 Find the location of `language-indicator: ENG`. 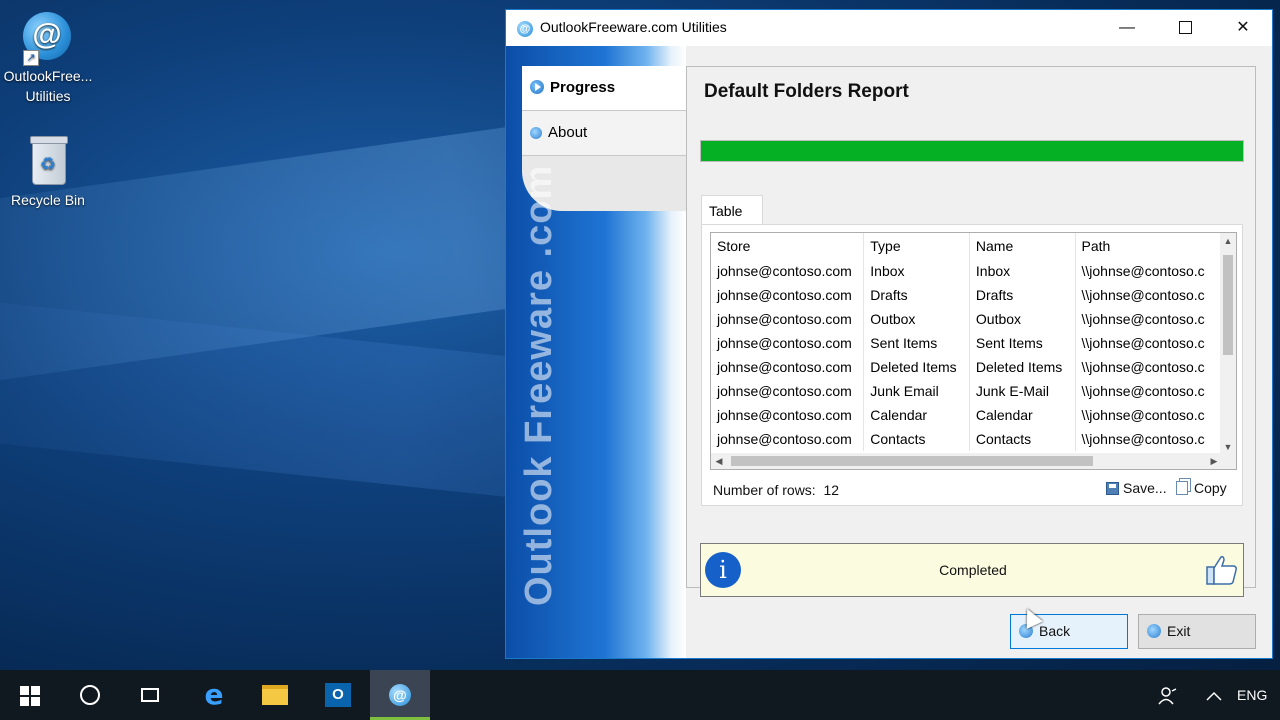

language-indicator: ENG is located at coordinates (1252, 695).